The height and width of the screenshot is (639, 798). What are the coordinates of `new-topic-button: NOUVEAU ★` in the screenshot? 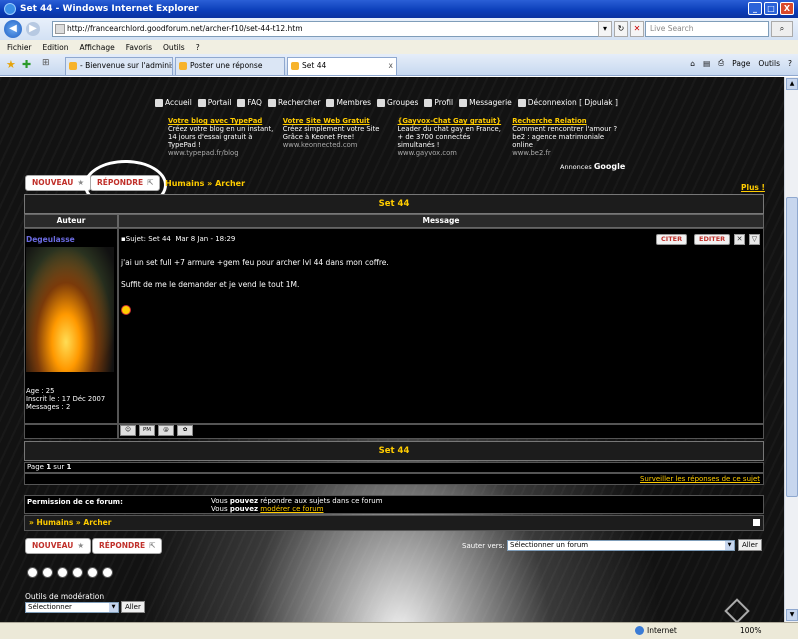 It's located at (58, 183).